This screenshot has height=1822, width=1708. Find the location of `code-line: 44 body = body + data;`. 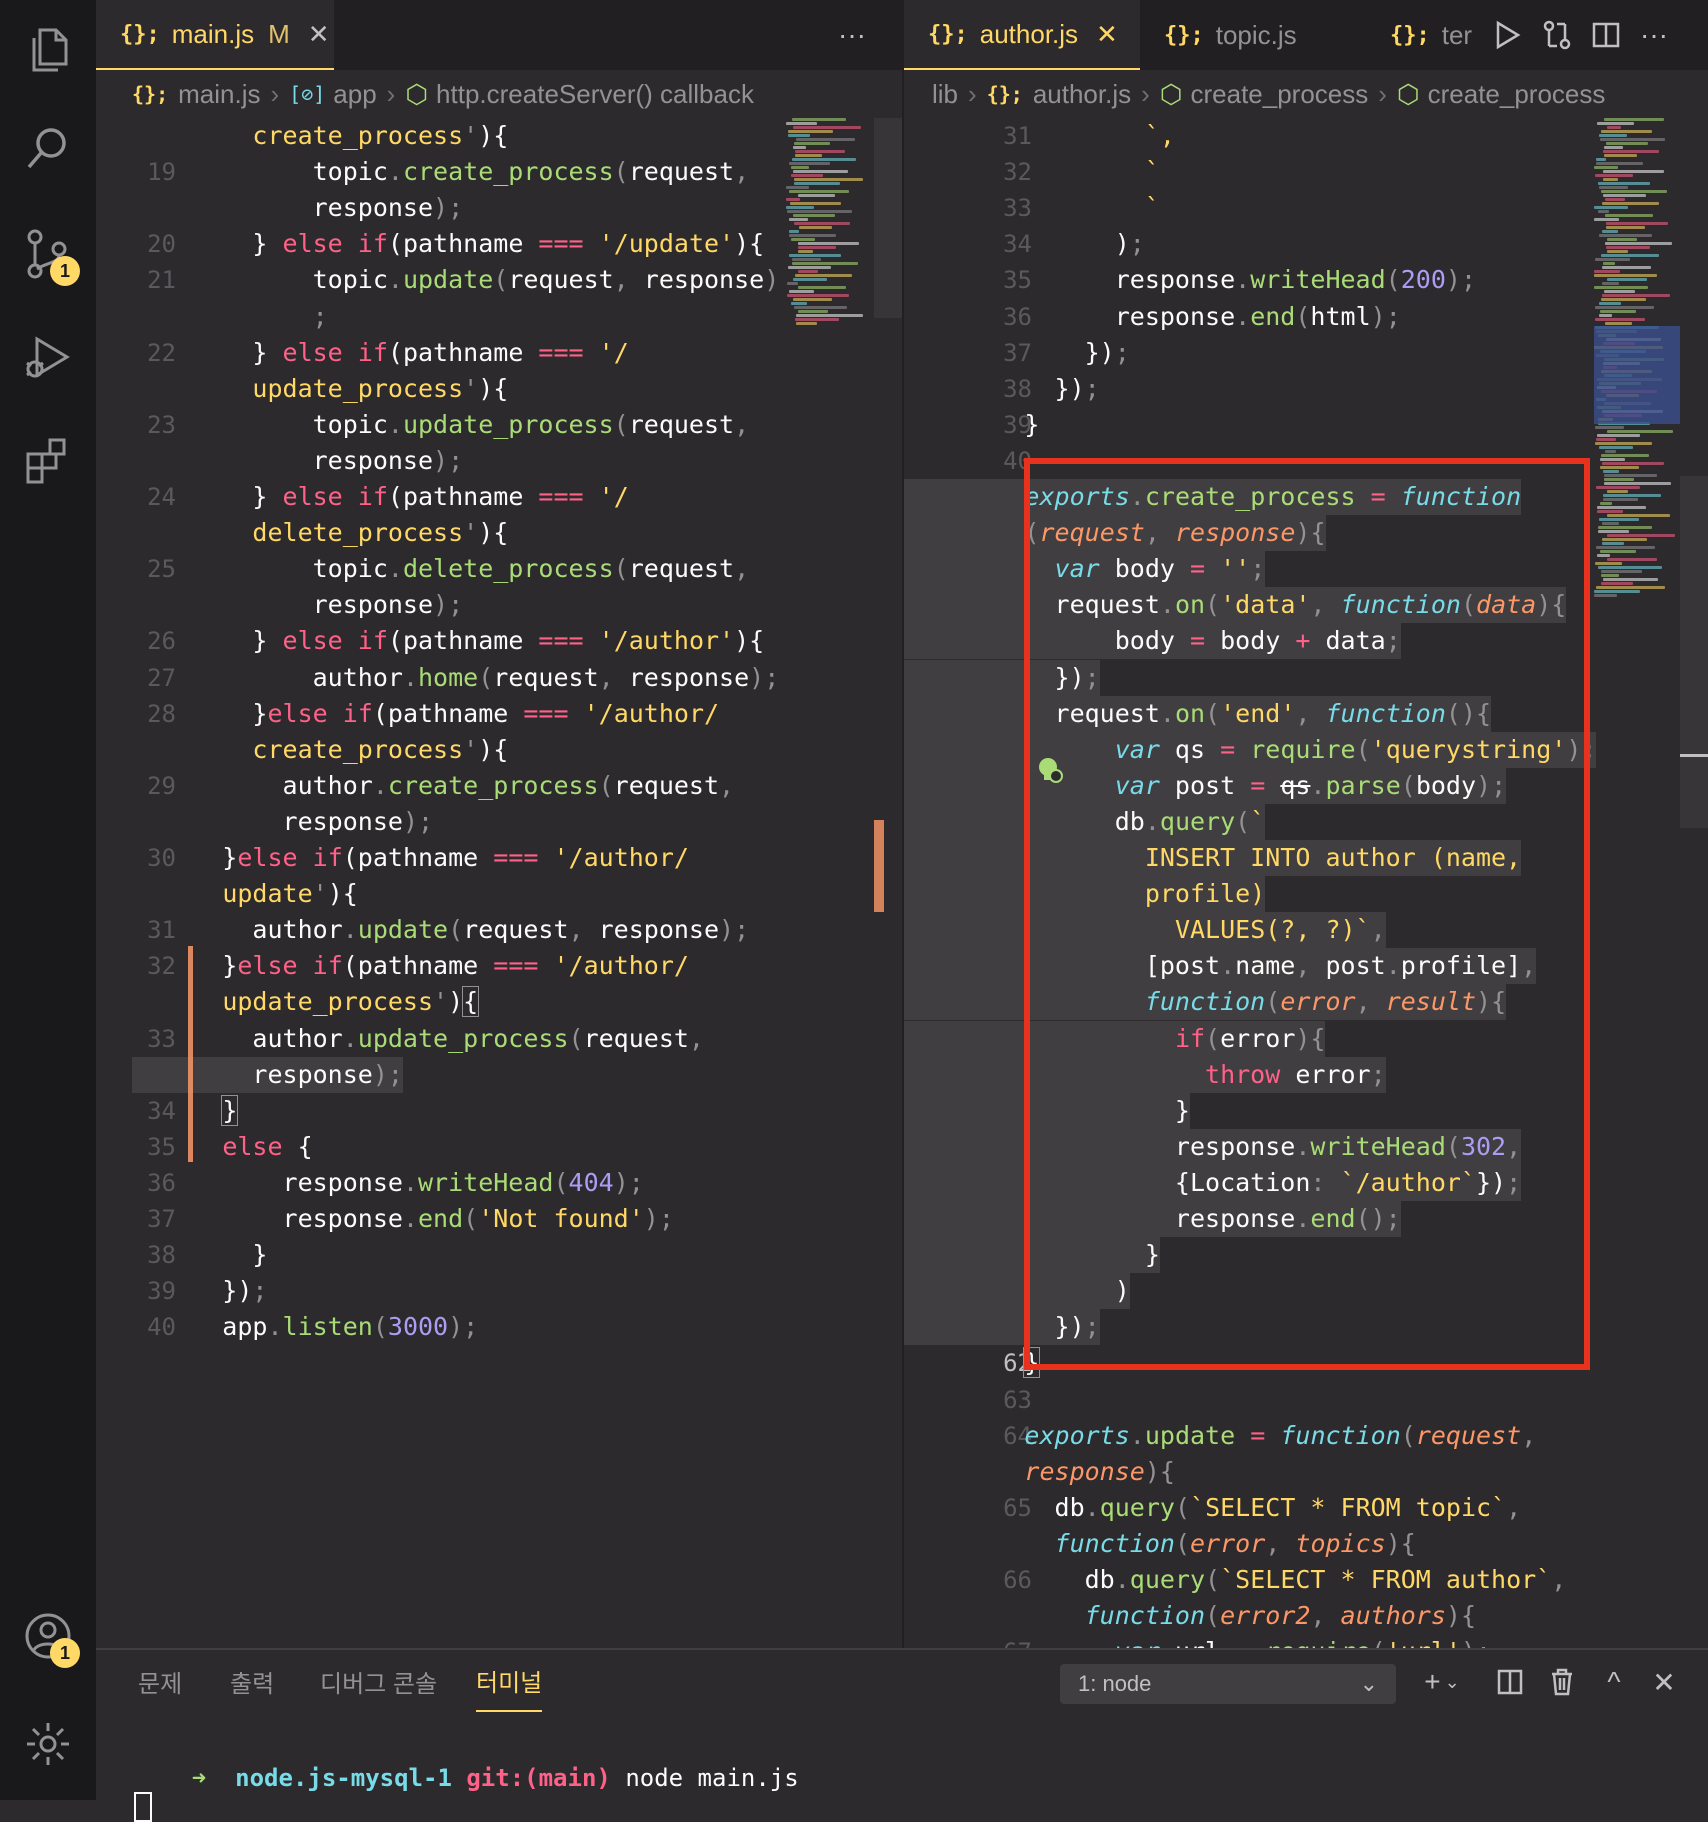

code-line: 44 body = body + data; is located at coordinates (1306, 641).